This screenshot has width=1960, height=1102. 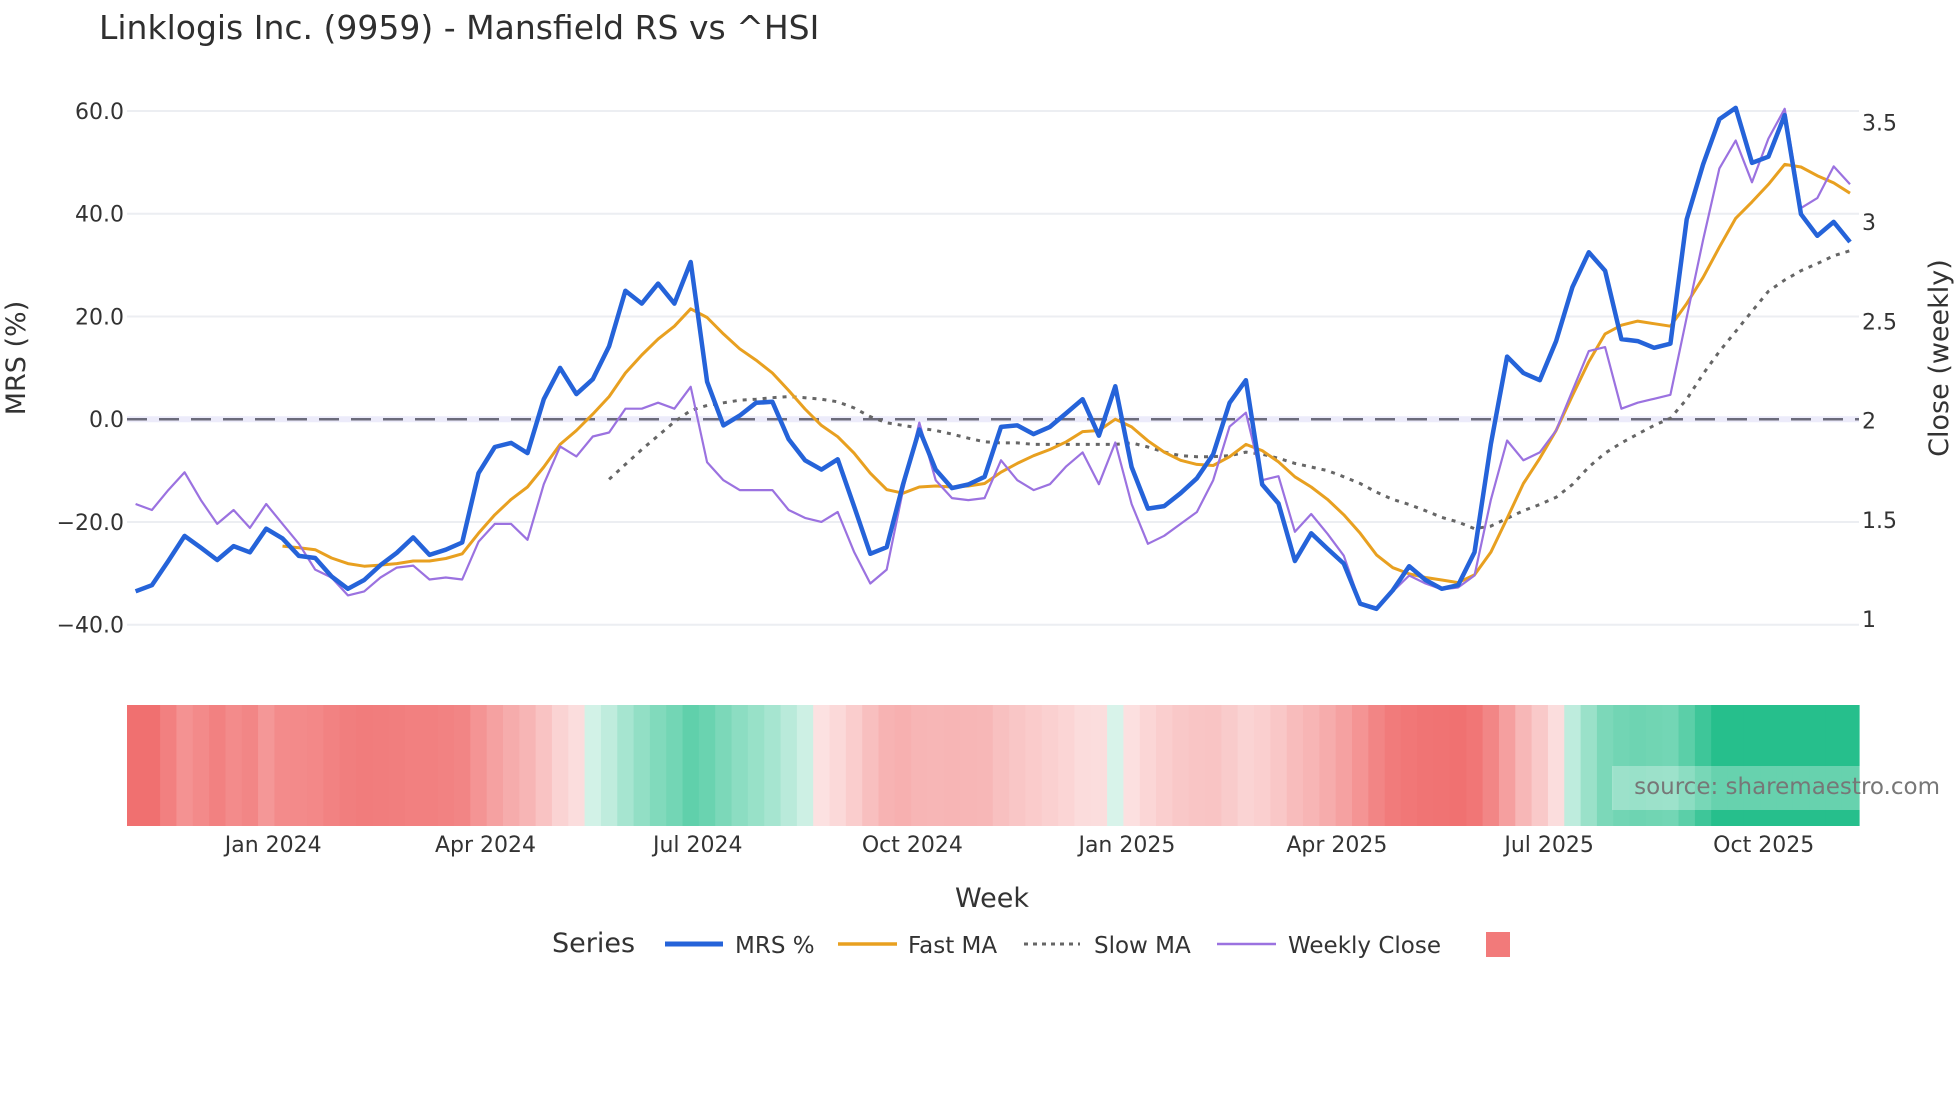 I want to click on heatmap-strip, so click(x=993, y=765).